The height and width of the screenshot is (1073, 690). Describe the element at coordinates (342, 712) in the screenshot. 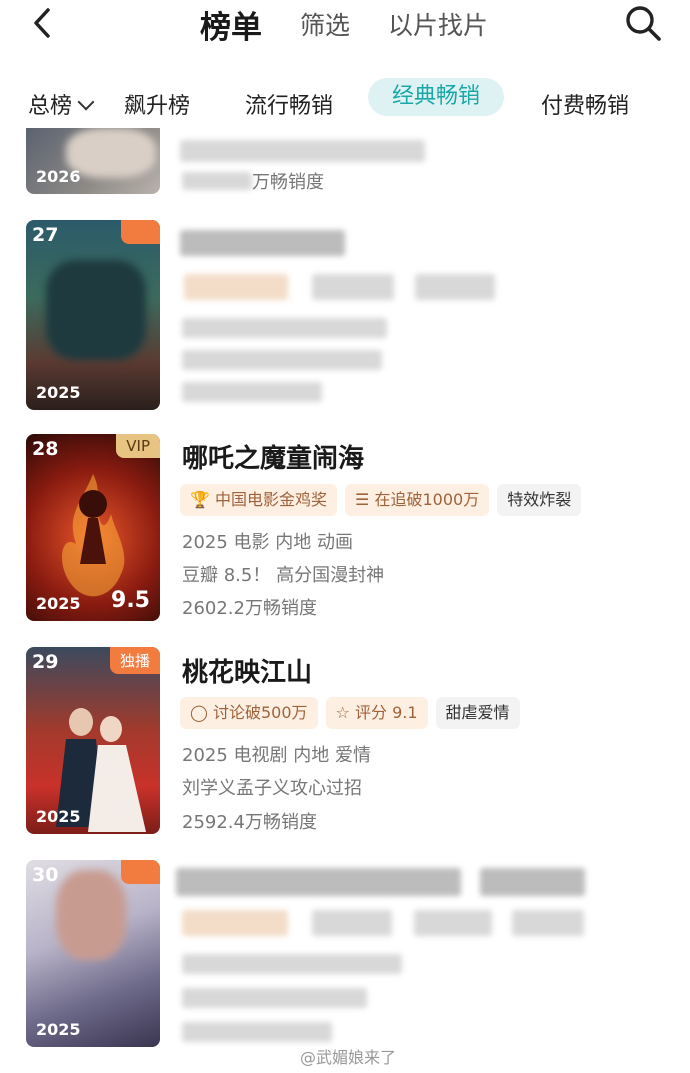

I see `star-icon: ☆` at that location.